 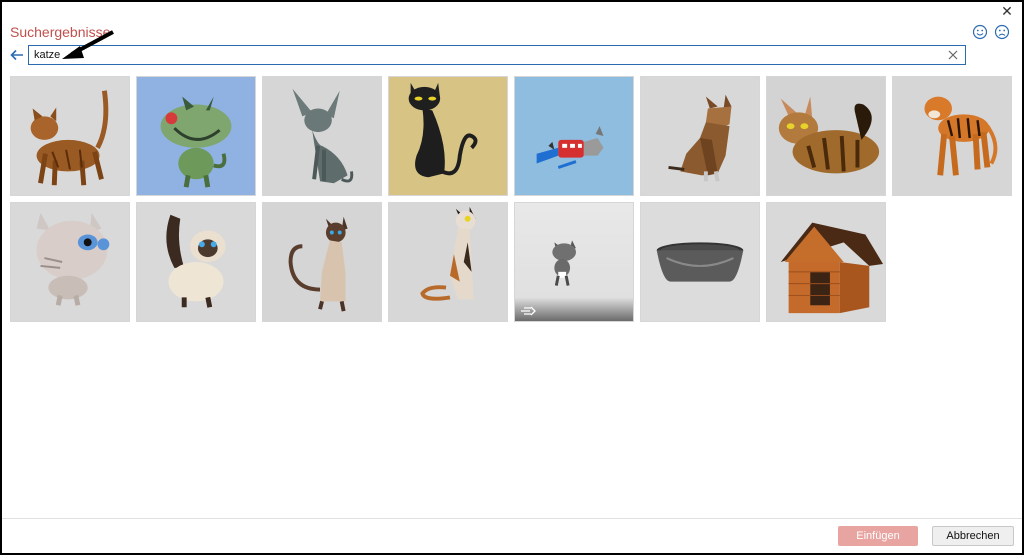 I want to click on sphynx-cat-thumbnail, so click(x=322, y=136).